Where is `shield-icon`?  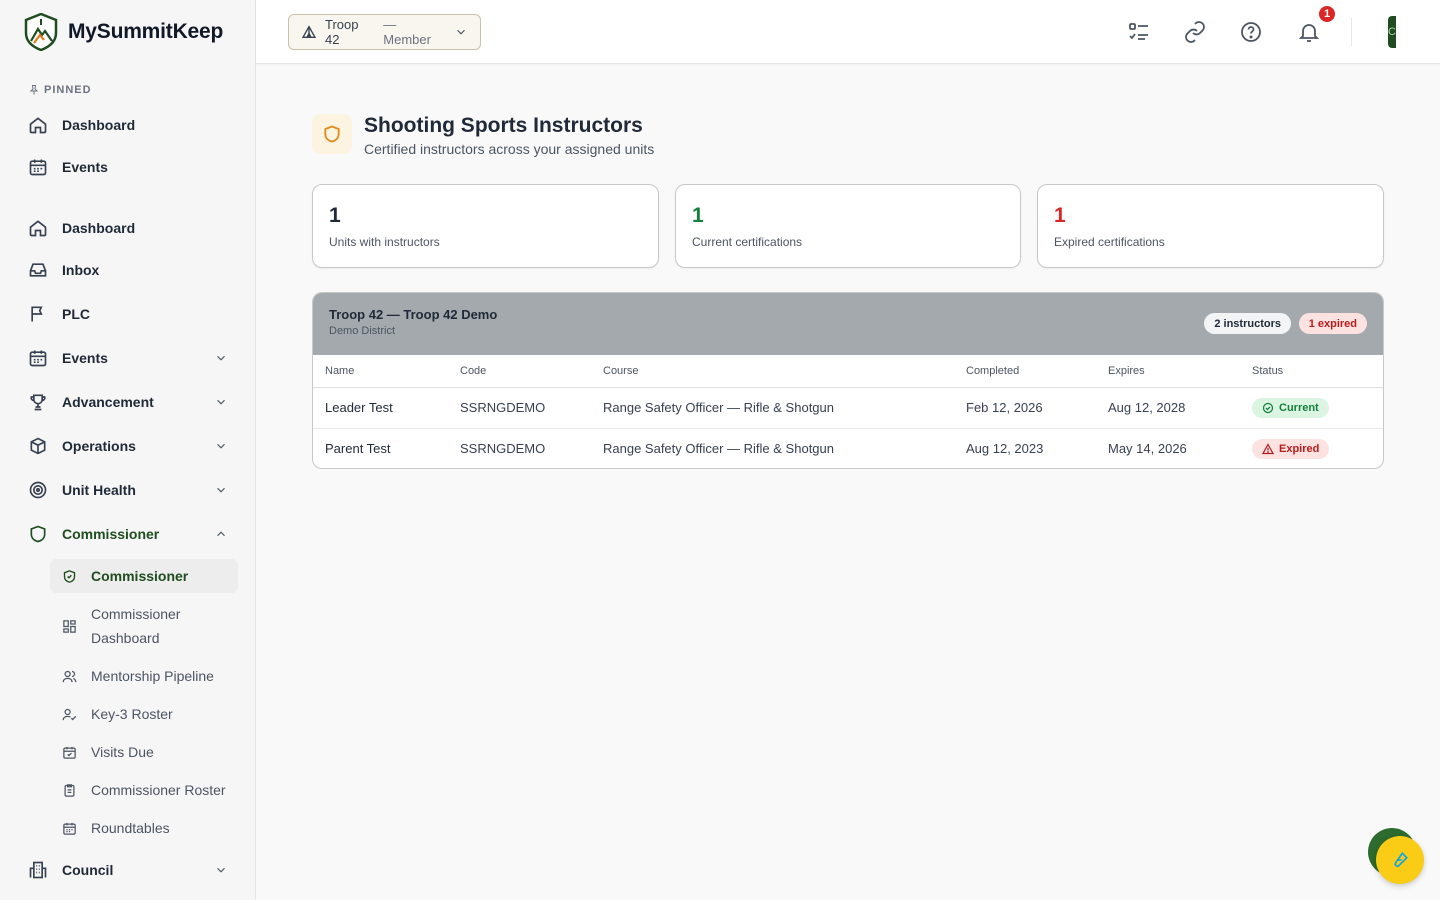 shield-icon is located at coordinates (332, 134).